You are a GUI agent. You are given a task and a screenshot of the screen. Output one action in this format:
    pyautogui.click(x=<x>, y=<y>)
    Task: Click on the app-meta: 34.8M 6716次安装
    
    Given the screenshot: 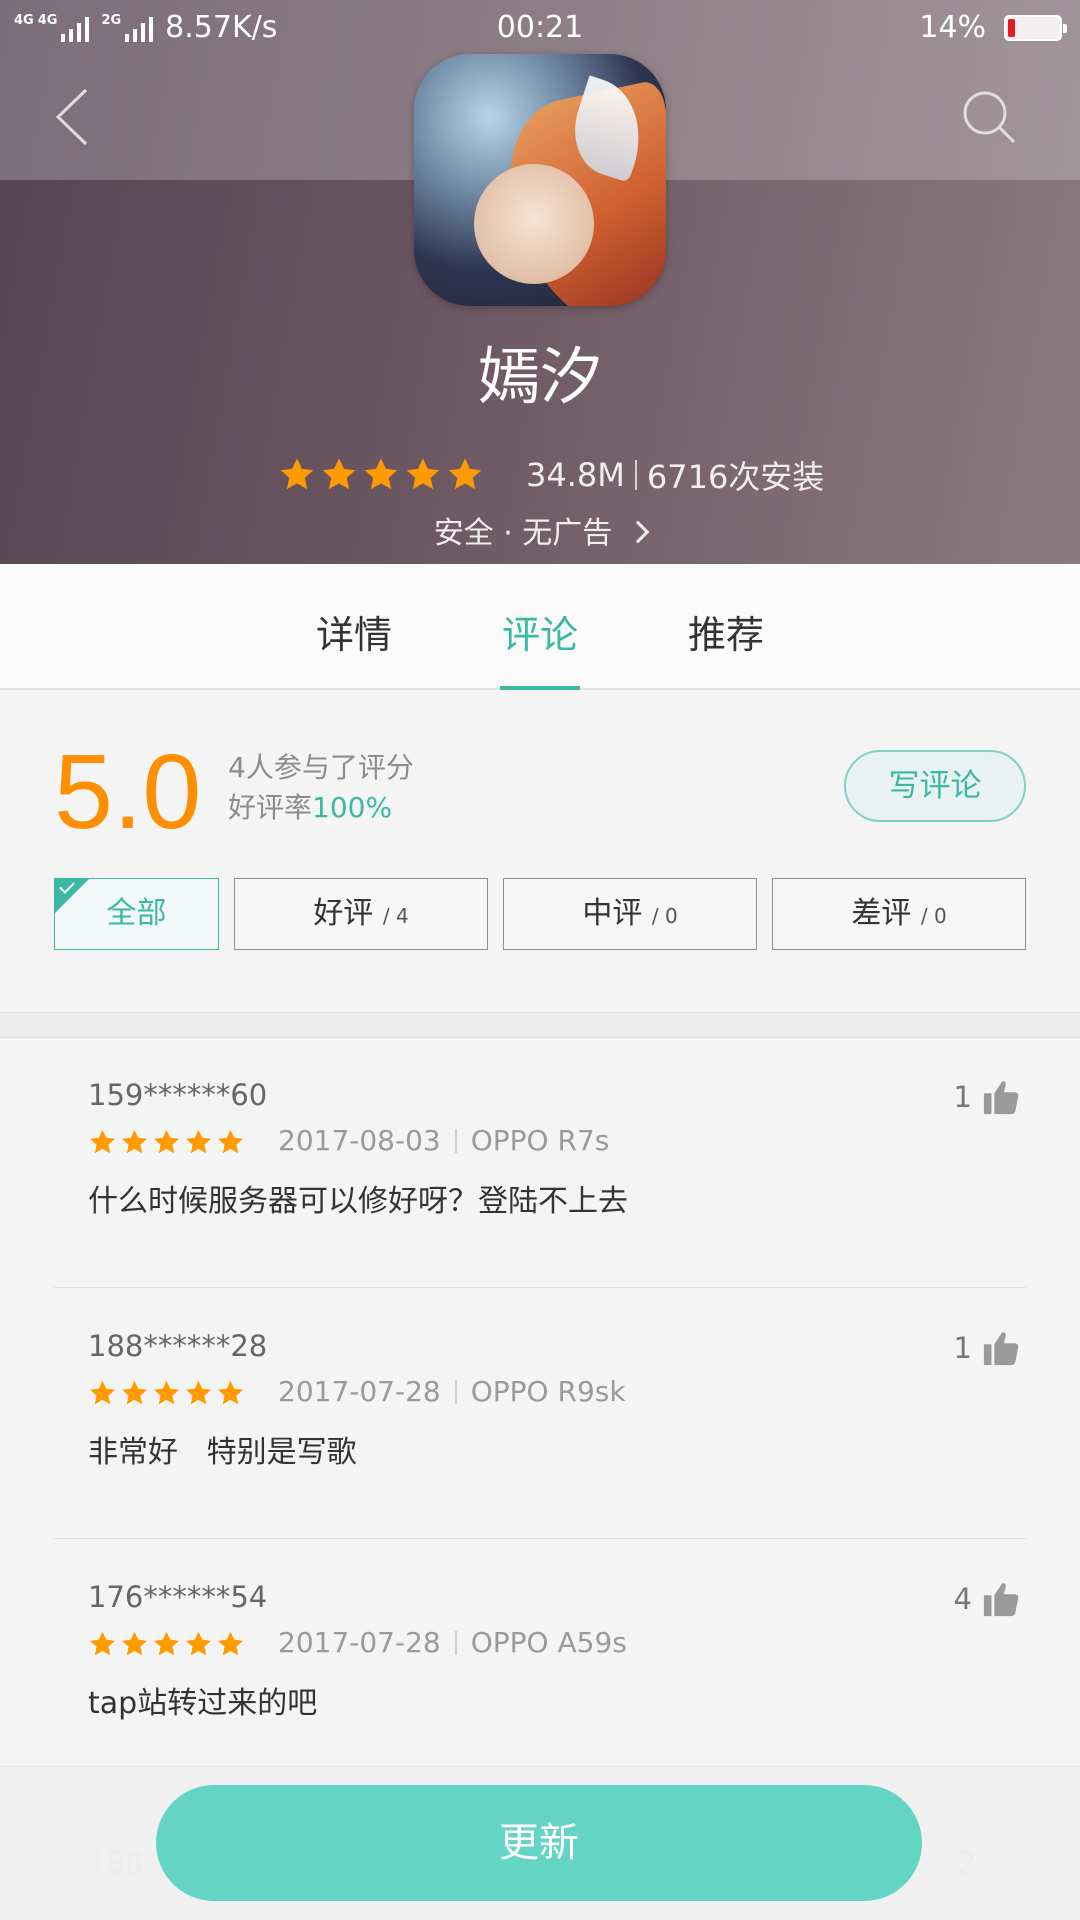 What is the action you would take?
    pyautogui.click(x=551, y=475)
    